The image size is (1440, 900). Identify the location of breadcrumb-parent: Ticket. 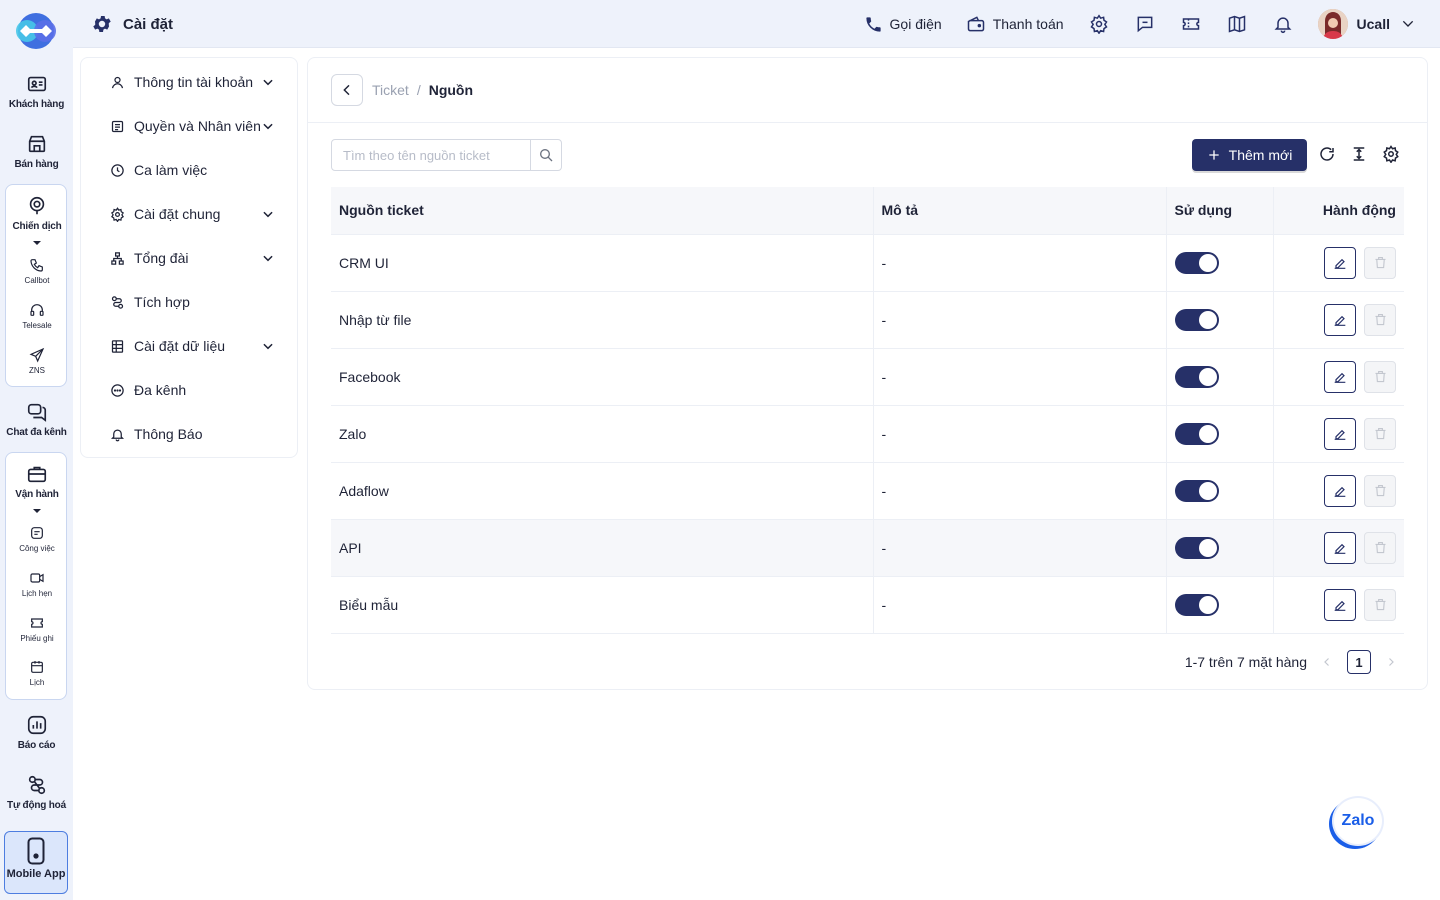
(390, 90).